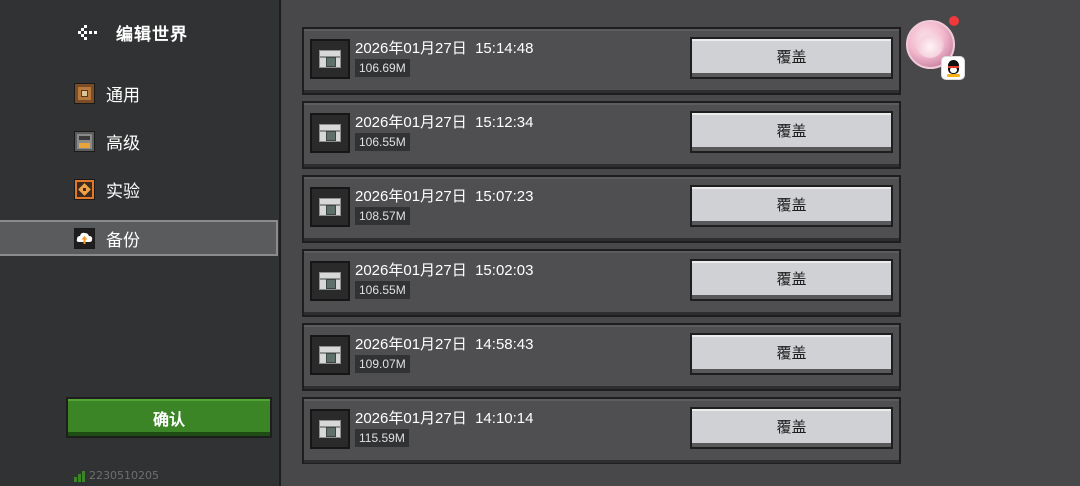 The image size is (1080, 486). Describe the element at coordinates (169, 417) in the screenshot. I see `confirm-button: 确认` at that location.